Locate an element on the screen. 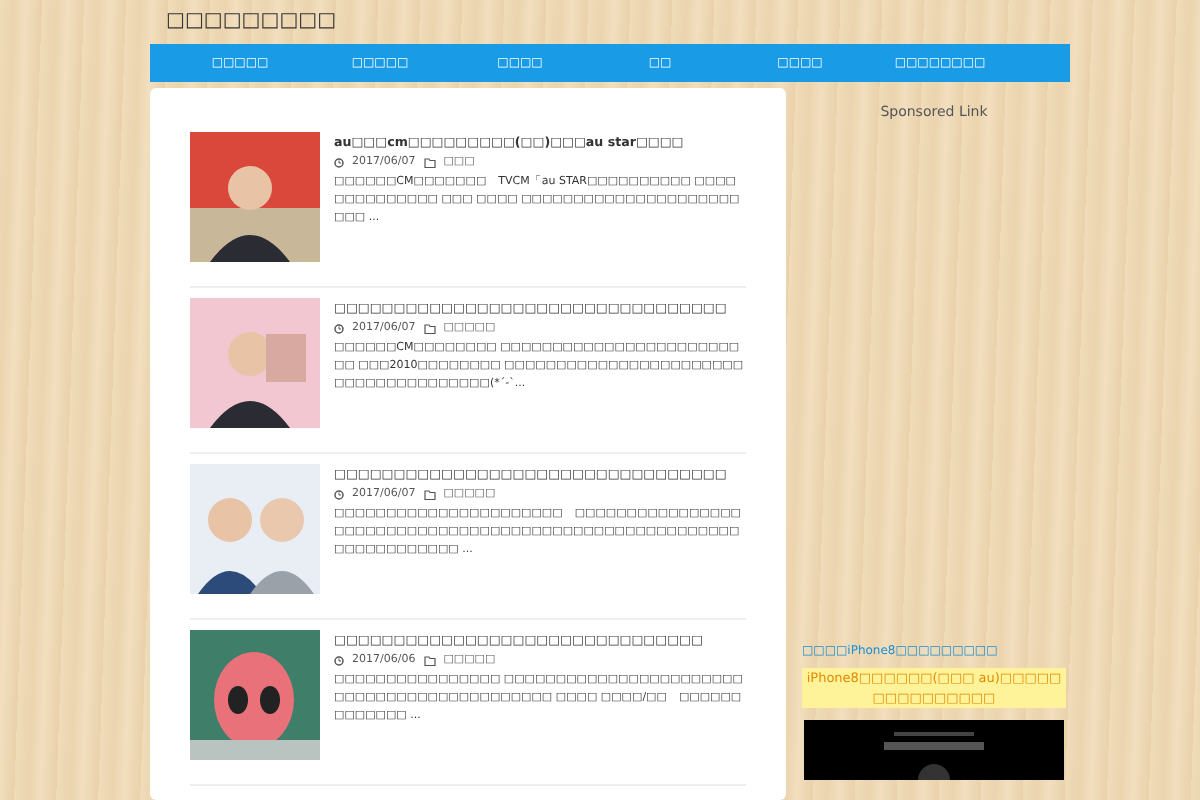 The width and height of the screenshot is (1200, 800). site-title: □□□□□□□□□ is located at coordinates (610, 22).